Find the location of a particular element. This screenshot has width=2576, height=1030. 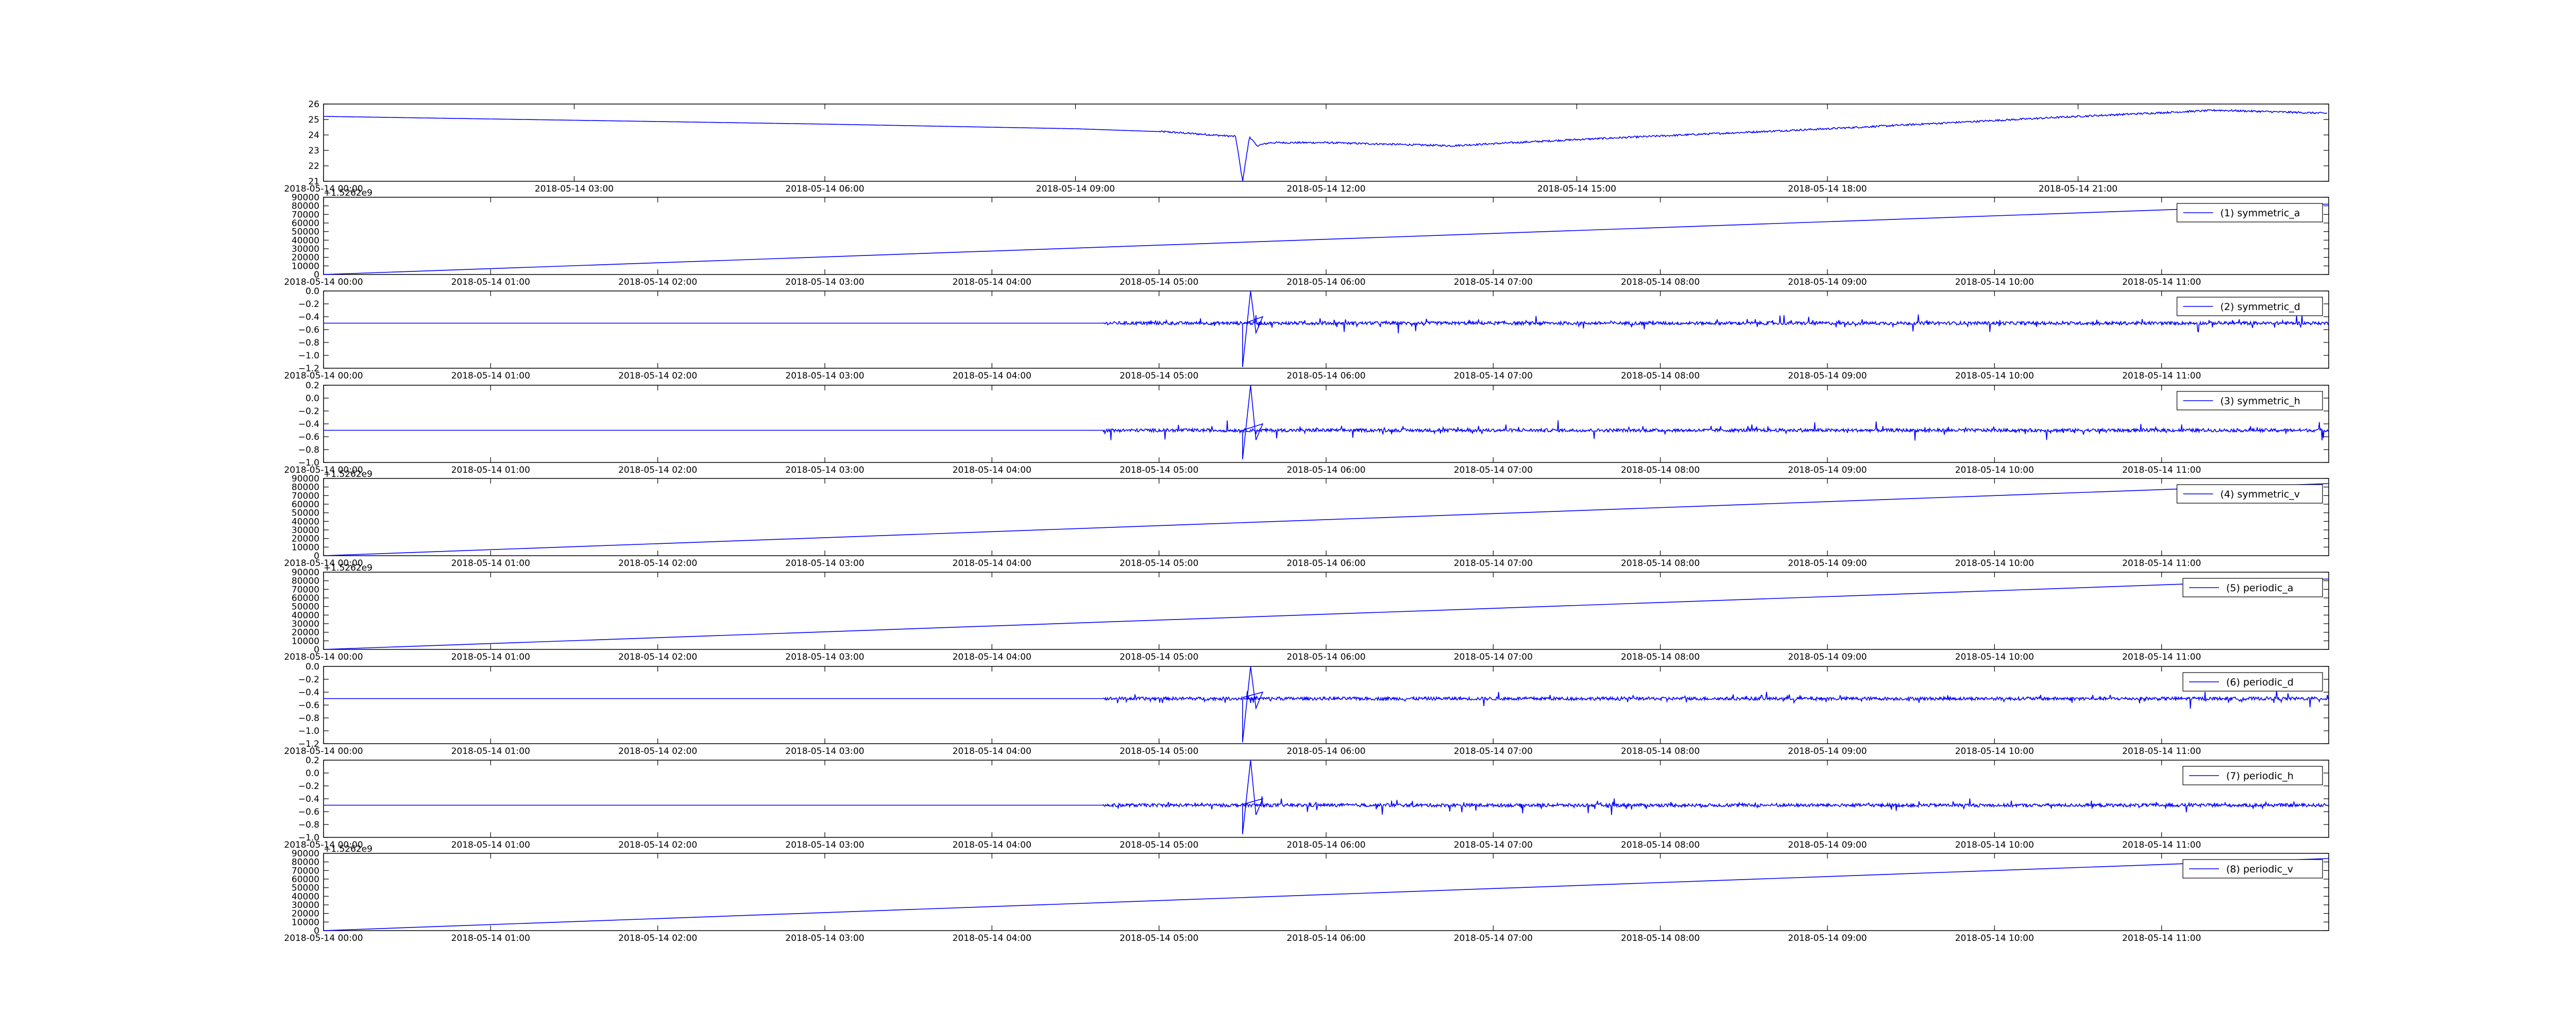

y-tick-label: 22 is located at coordinates (313, 166).